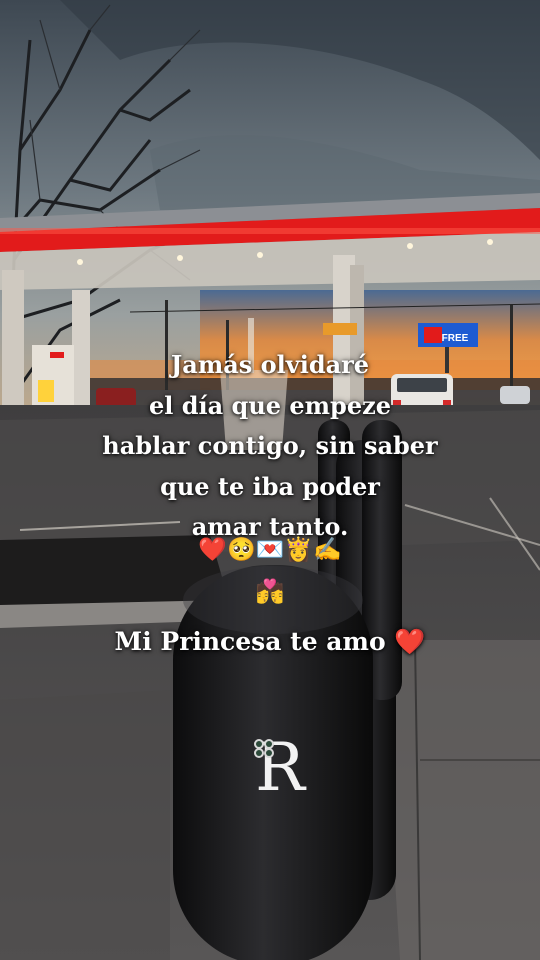  I want to click on poem-line: el día que empeze, so click(269, 405).